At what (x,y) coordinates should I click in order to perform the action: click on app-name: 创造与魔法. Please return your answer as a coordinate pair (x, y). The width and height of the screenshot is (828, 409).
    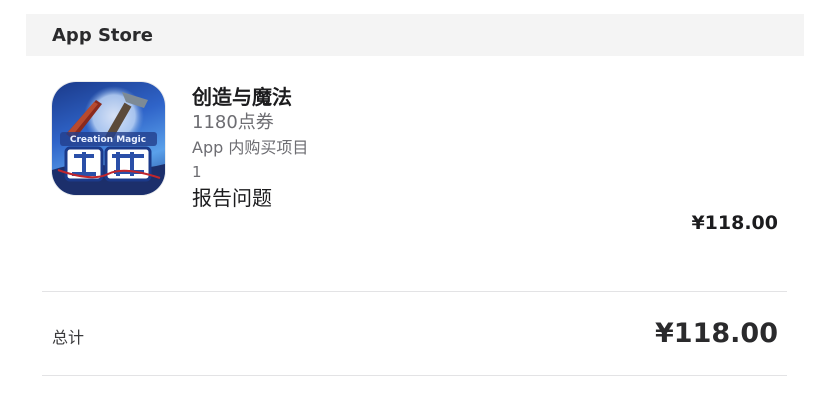
    Looking at the image, I should click on (242, 97).